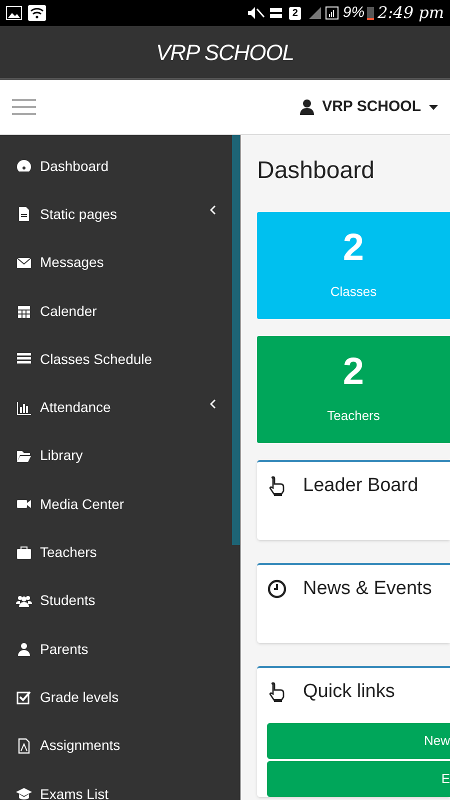  What do you see at coordinates (367, 589) in the screenshot?
I see `panel-title: News & Events` at bounding box center [367, 589].